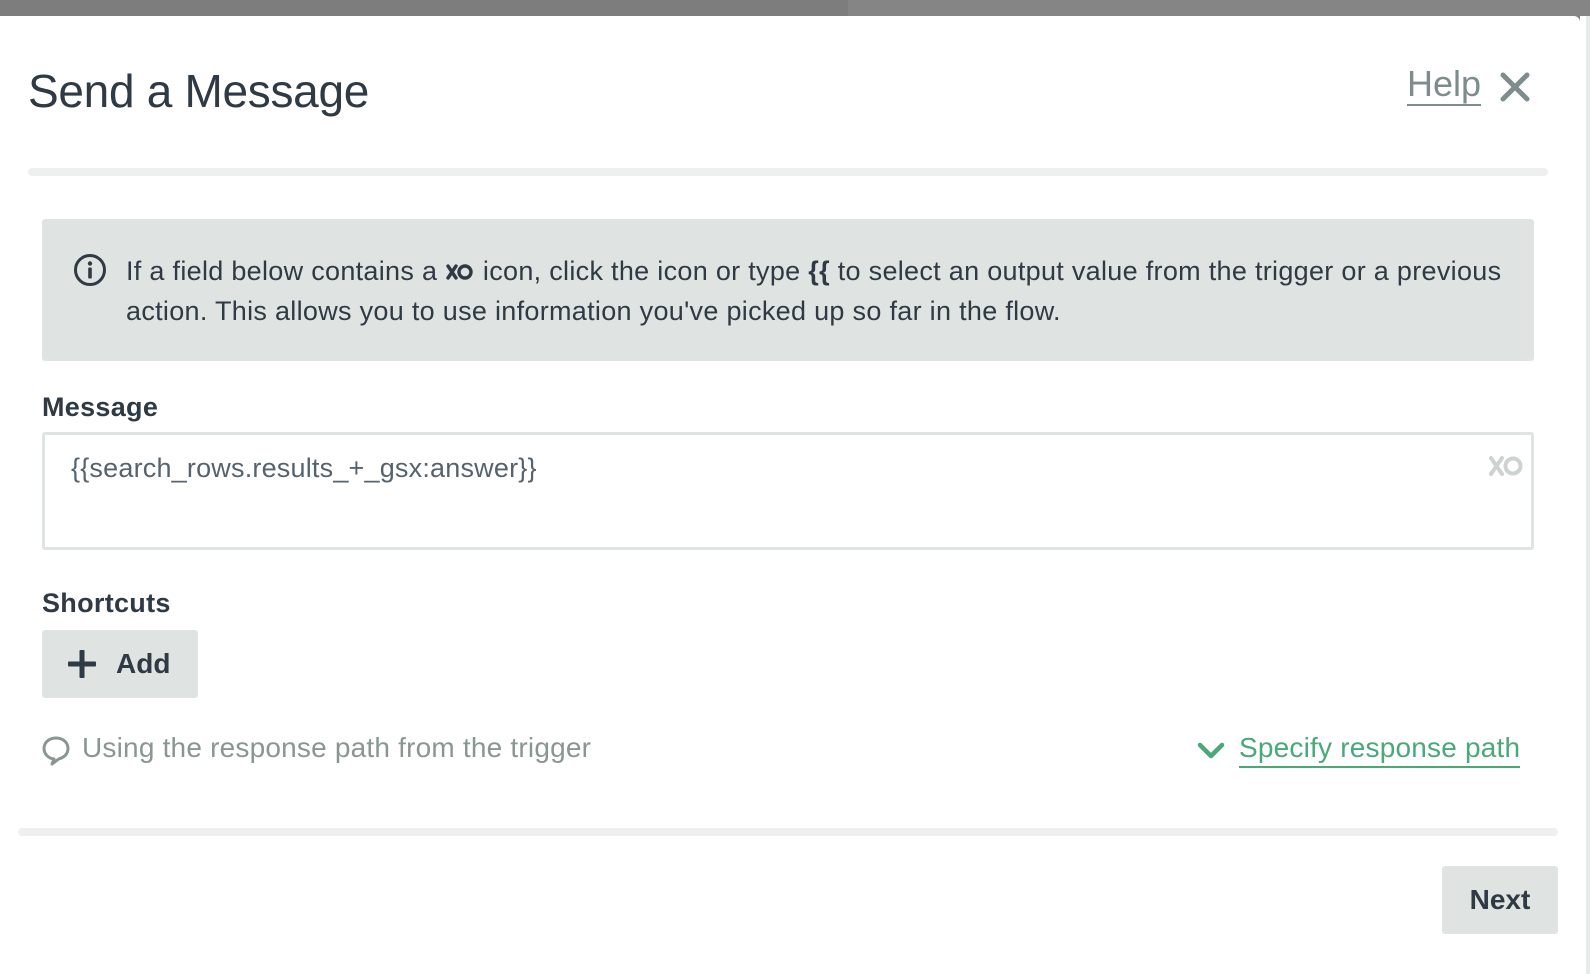 The height and width of the screenshot is (974, 1590). Describe the element at coordinates (1211, 750) in the screenshot. I see `chevron-down-icon` at that location.